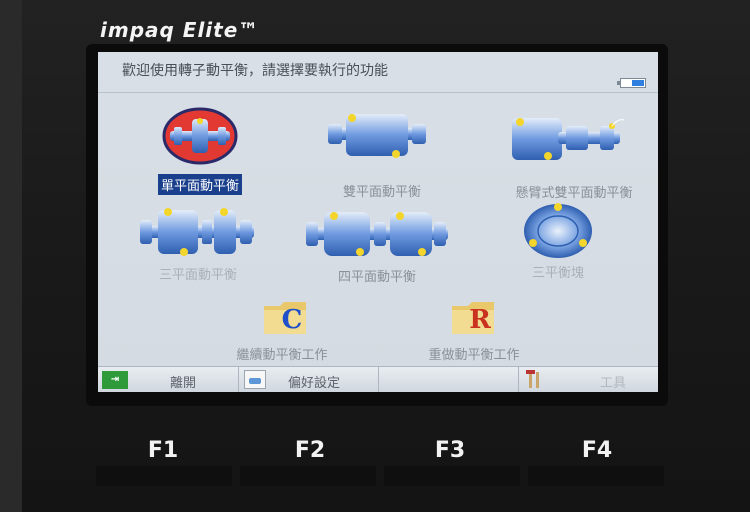 Image resolution: width=750 pixels, height=512 pixels. I want to click on tools-icon, so click(536, 380).